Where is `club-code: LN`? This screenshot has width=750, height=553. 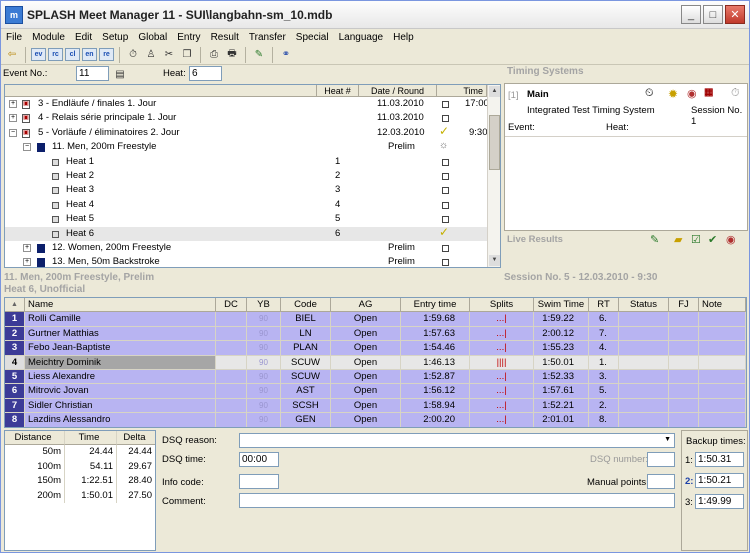
club-code: LN is located at coordinates (306, 334).